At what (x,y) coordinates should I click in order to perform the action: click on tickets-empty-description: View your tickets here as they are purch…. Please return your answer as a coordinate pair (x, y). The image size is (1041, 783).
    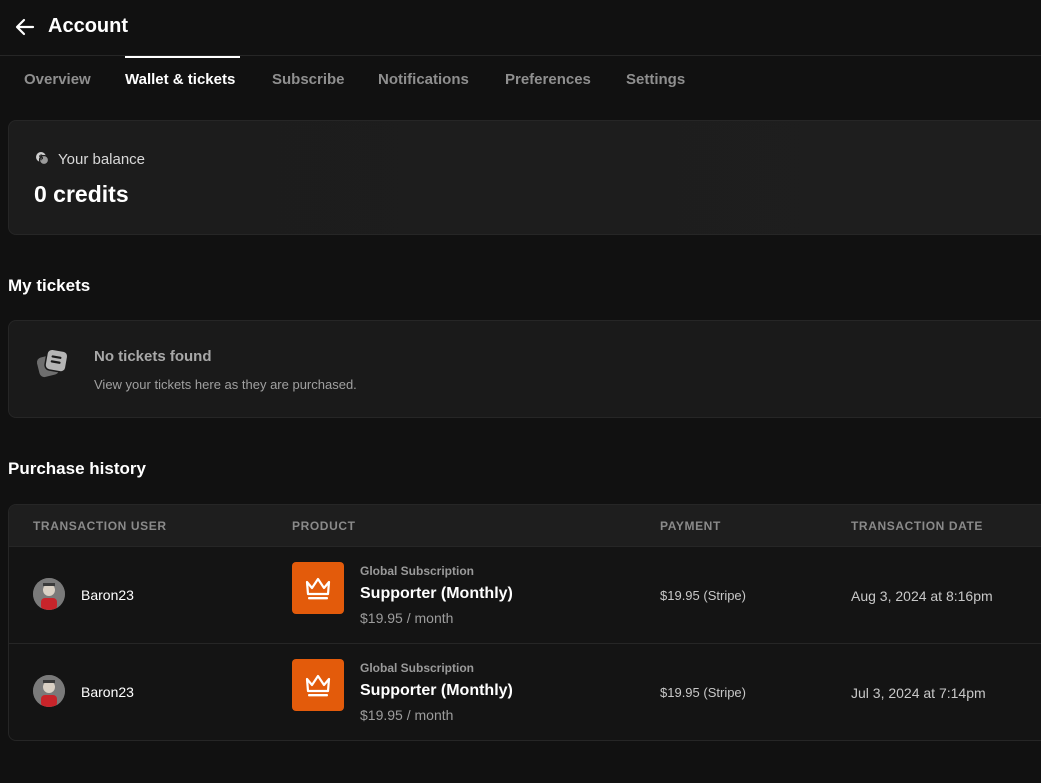
    Looking at the image, I should click on (225, 384).